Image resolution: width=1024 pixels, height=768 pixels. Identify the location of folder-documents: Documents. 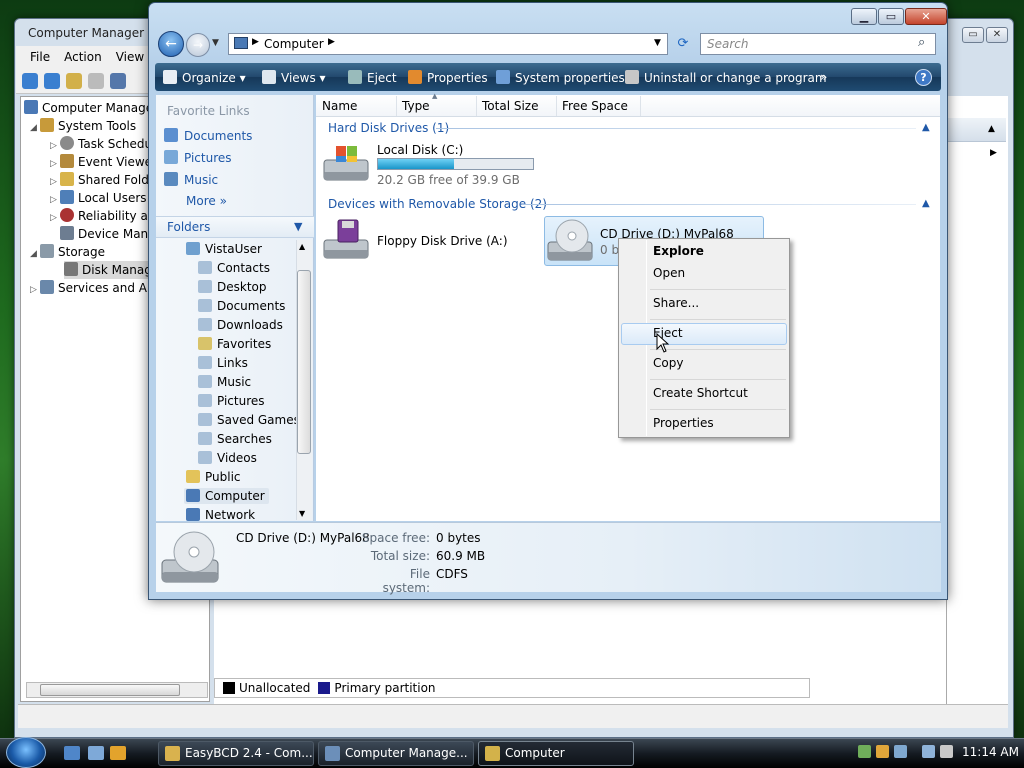
(241, 306).